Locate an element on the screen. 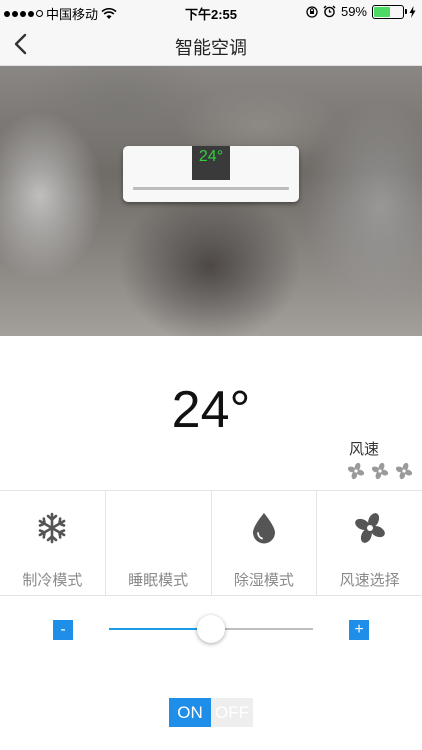 This screenshot has height=750, width=422. increase-button: + is located at coordinates (359, 630).